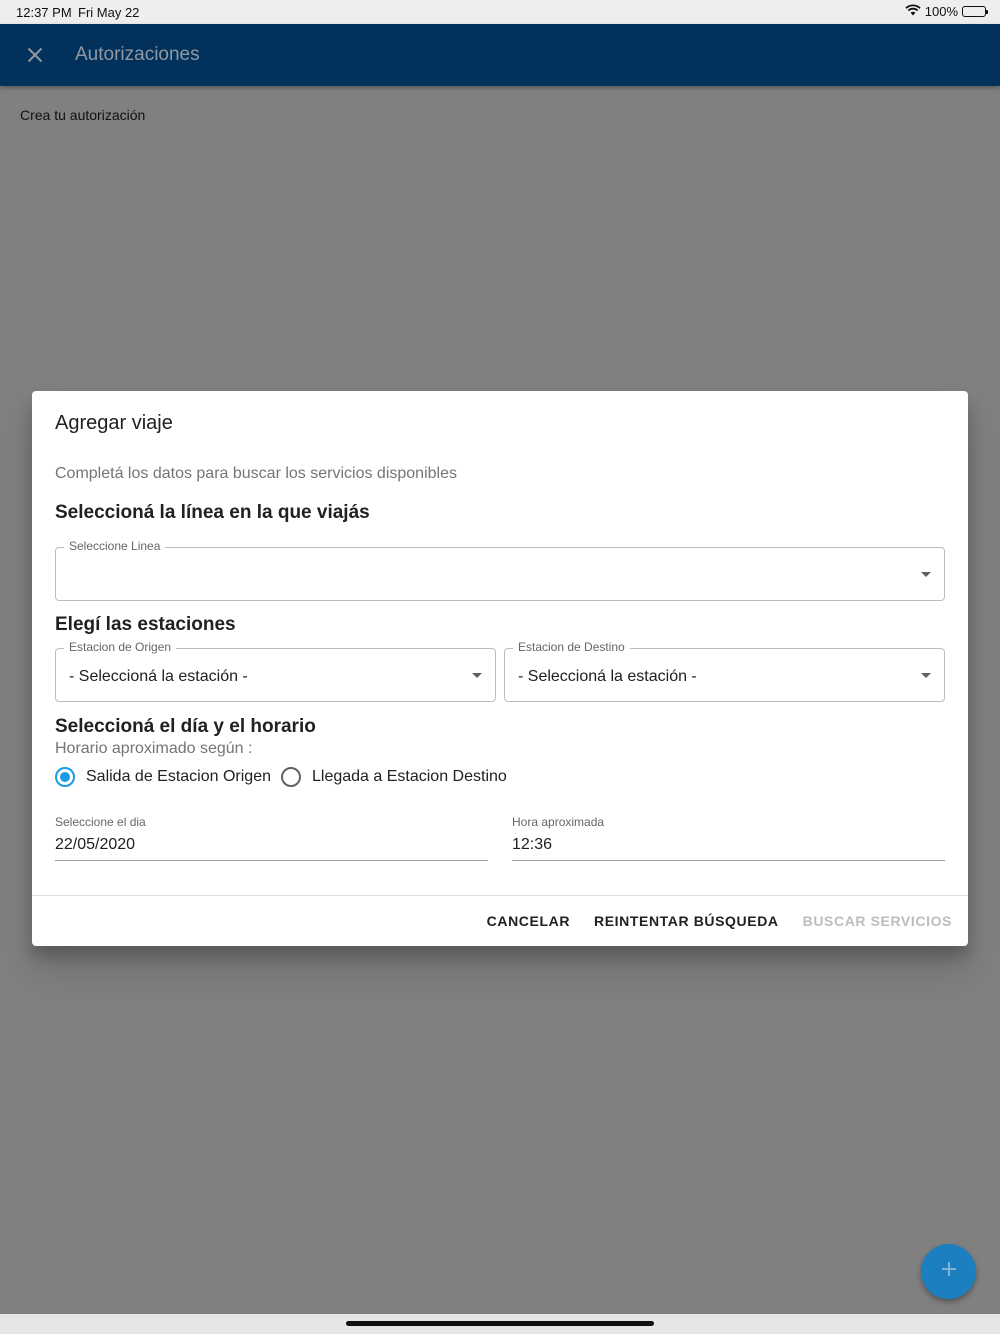  Describe the element at coordinates (500, 55) in the screenshot. I see `app-bar: Autorizaciones` at that location.